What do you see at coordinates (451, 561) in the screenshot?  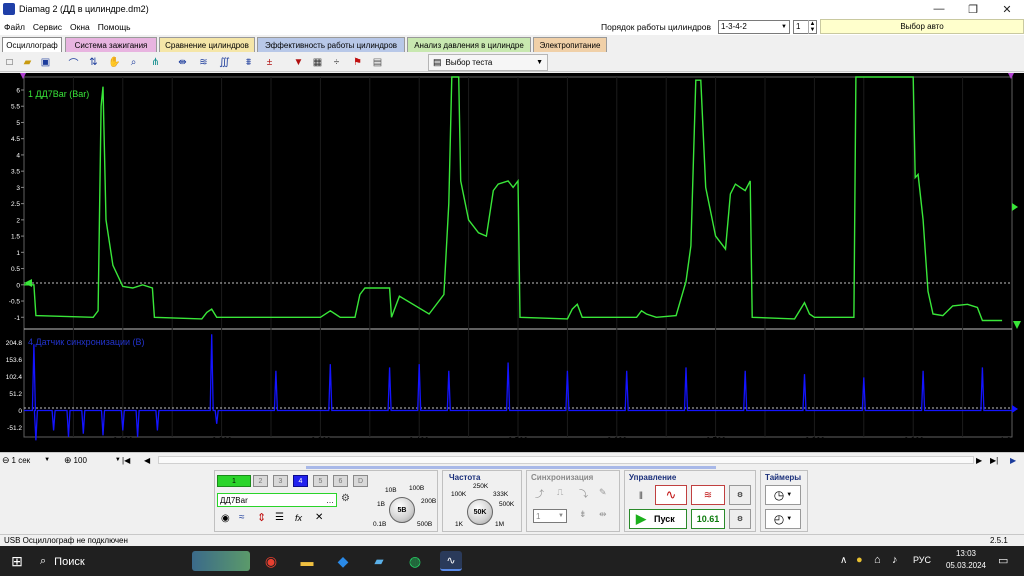 I see `diamag-taskbar-icon: ∿` at bounding box center [451, 561].